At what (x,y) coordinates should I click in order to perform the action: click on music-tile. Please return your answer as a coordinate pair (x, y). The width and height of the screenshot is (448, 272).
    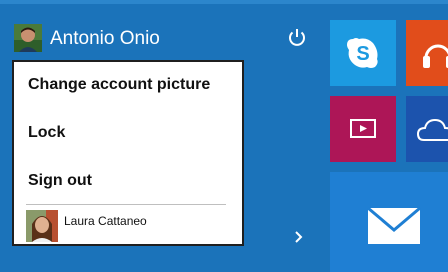
    Looking at the image, I should click on (427, 53).